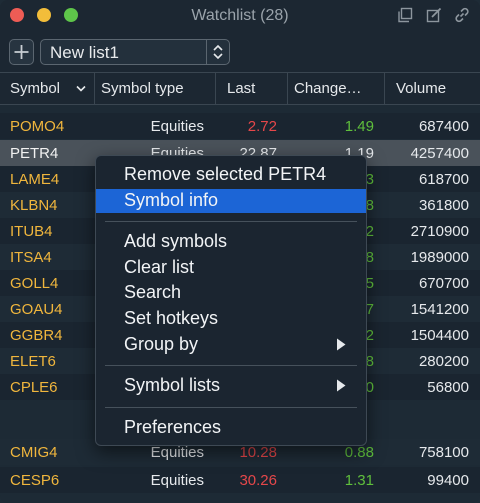 This screenshot has width=480, height=503. What do you see at coordinates (135, 52) in the screenshot?
I see `watchlist-select: New list1` at bounding box center [135, 52].